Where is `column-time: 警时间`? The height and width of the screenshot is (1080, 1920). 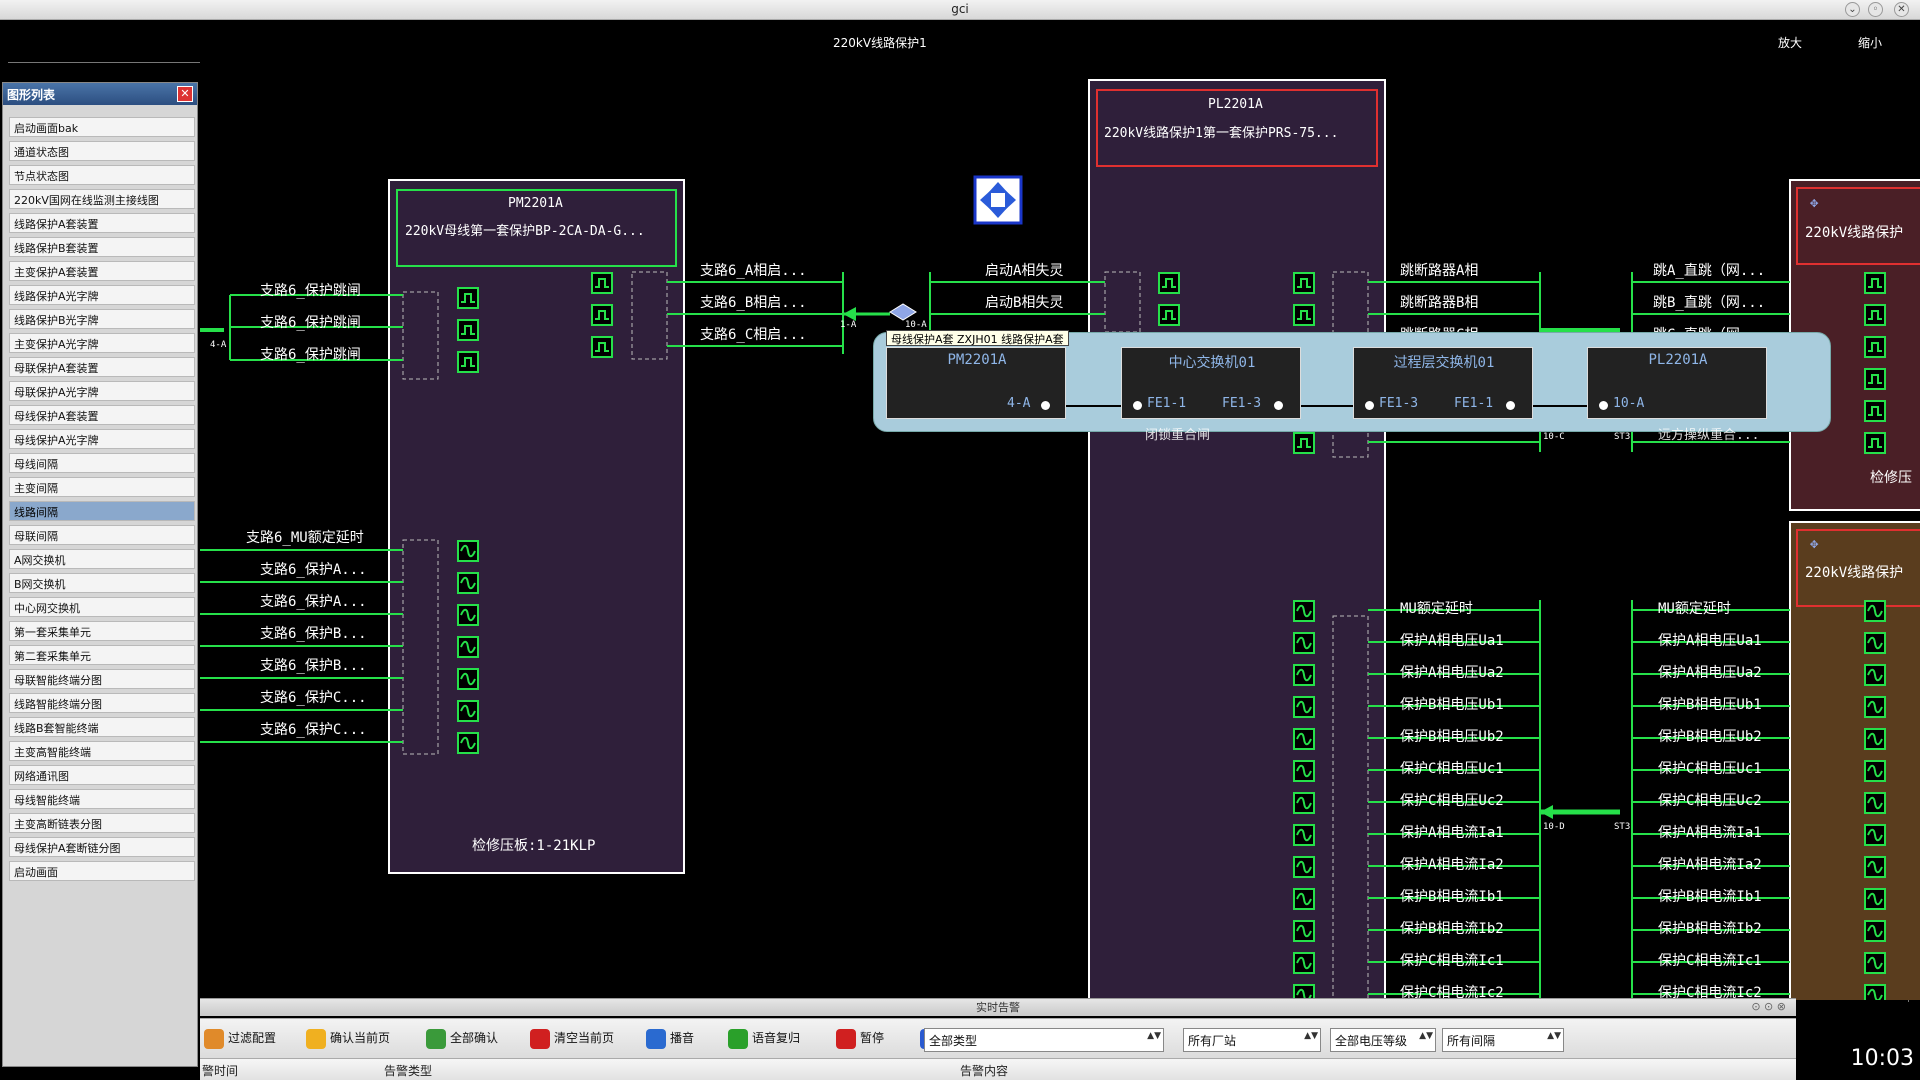
column-time: 警时间 is located at coordinates (220, 1070).